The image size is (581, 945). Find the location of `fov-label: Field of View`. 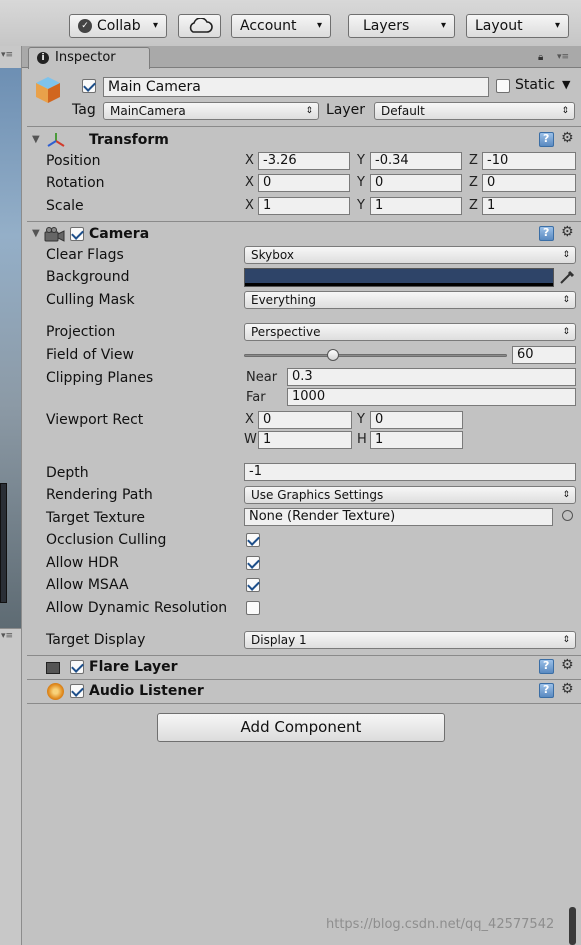

fov-label: Field of View is located at coordinates (90, 355).